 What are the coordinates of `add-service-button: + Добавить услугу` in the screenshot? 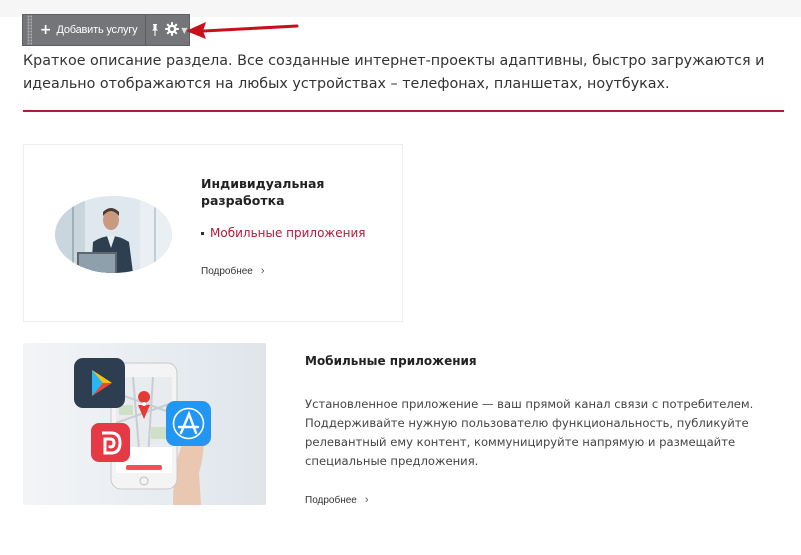 It's located at (89, 30).